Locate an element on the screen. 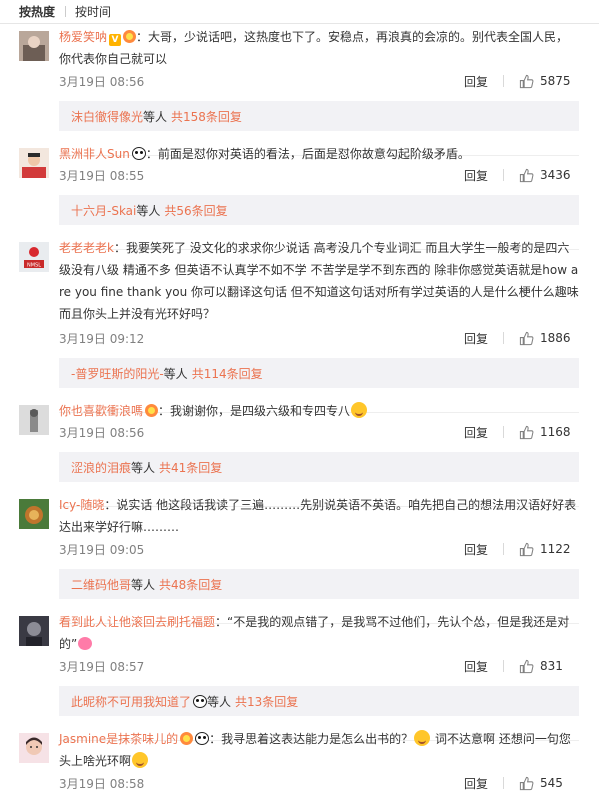  comment-meta: 3月19日 09:12 回复 1886 is located at coordinates (319, 338).